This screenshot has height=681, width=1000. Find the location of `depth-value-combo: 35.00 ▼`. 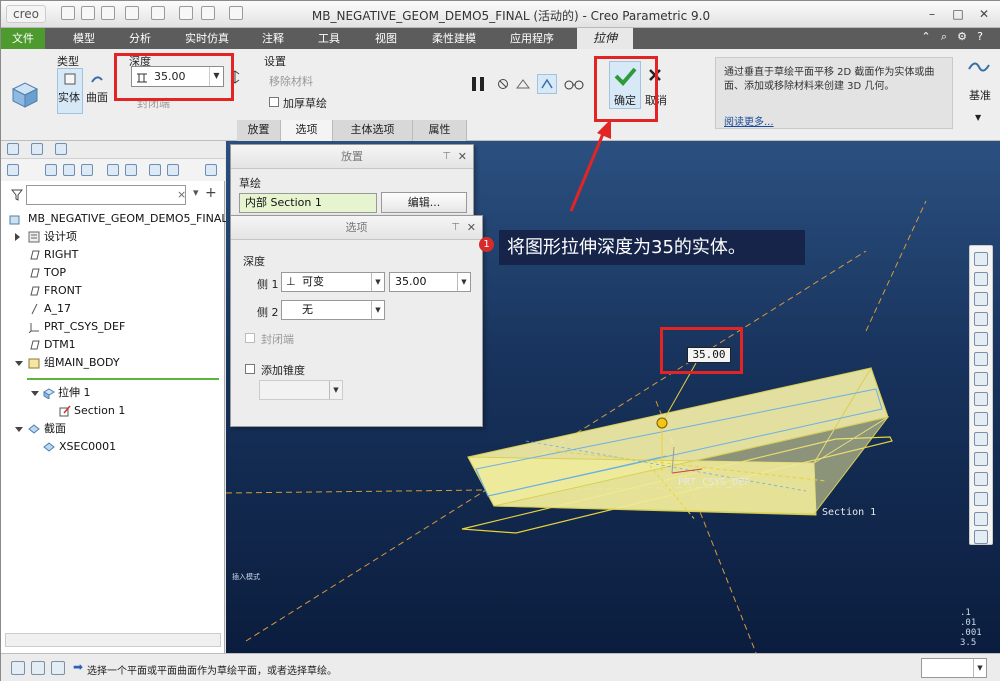

depth-value-combo: 35.00 ▼ is located at coordinates (177, 76).